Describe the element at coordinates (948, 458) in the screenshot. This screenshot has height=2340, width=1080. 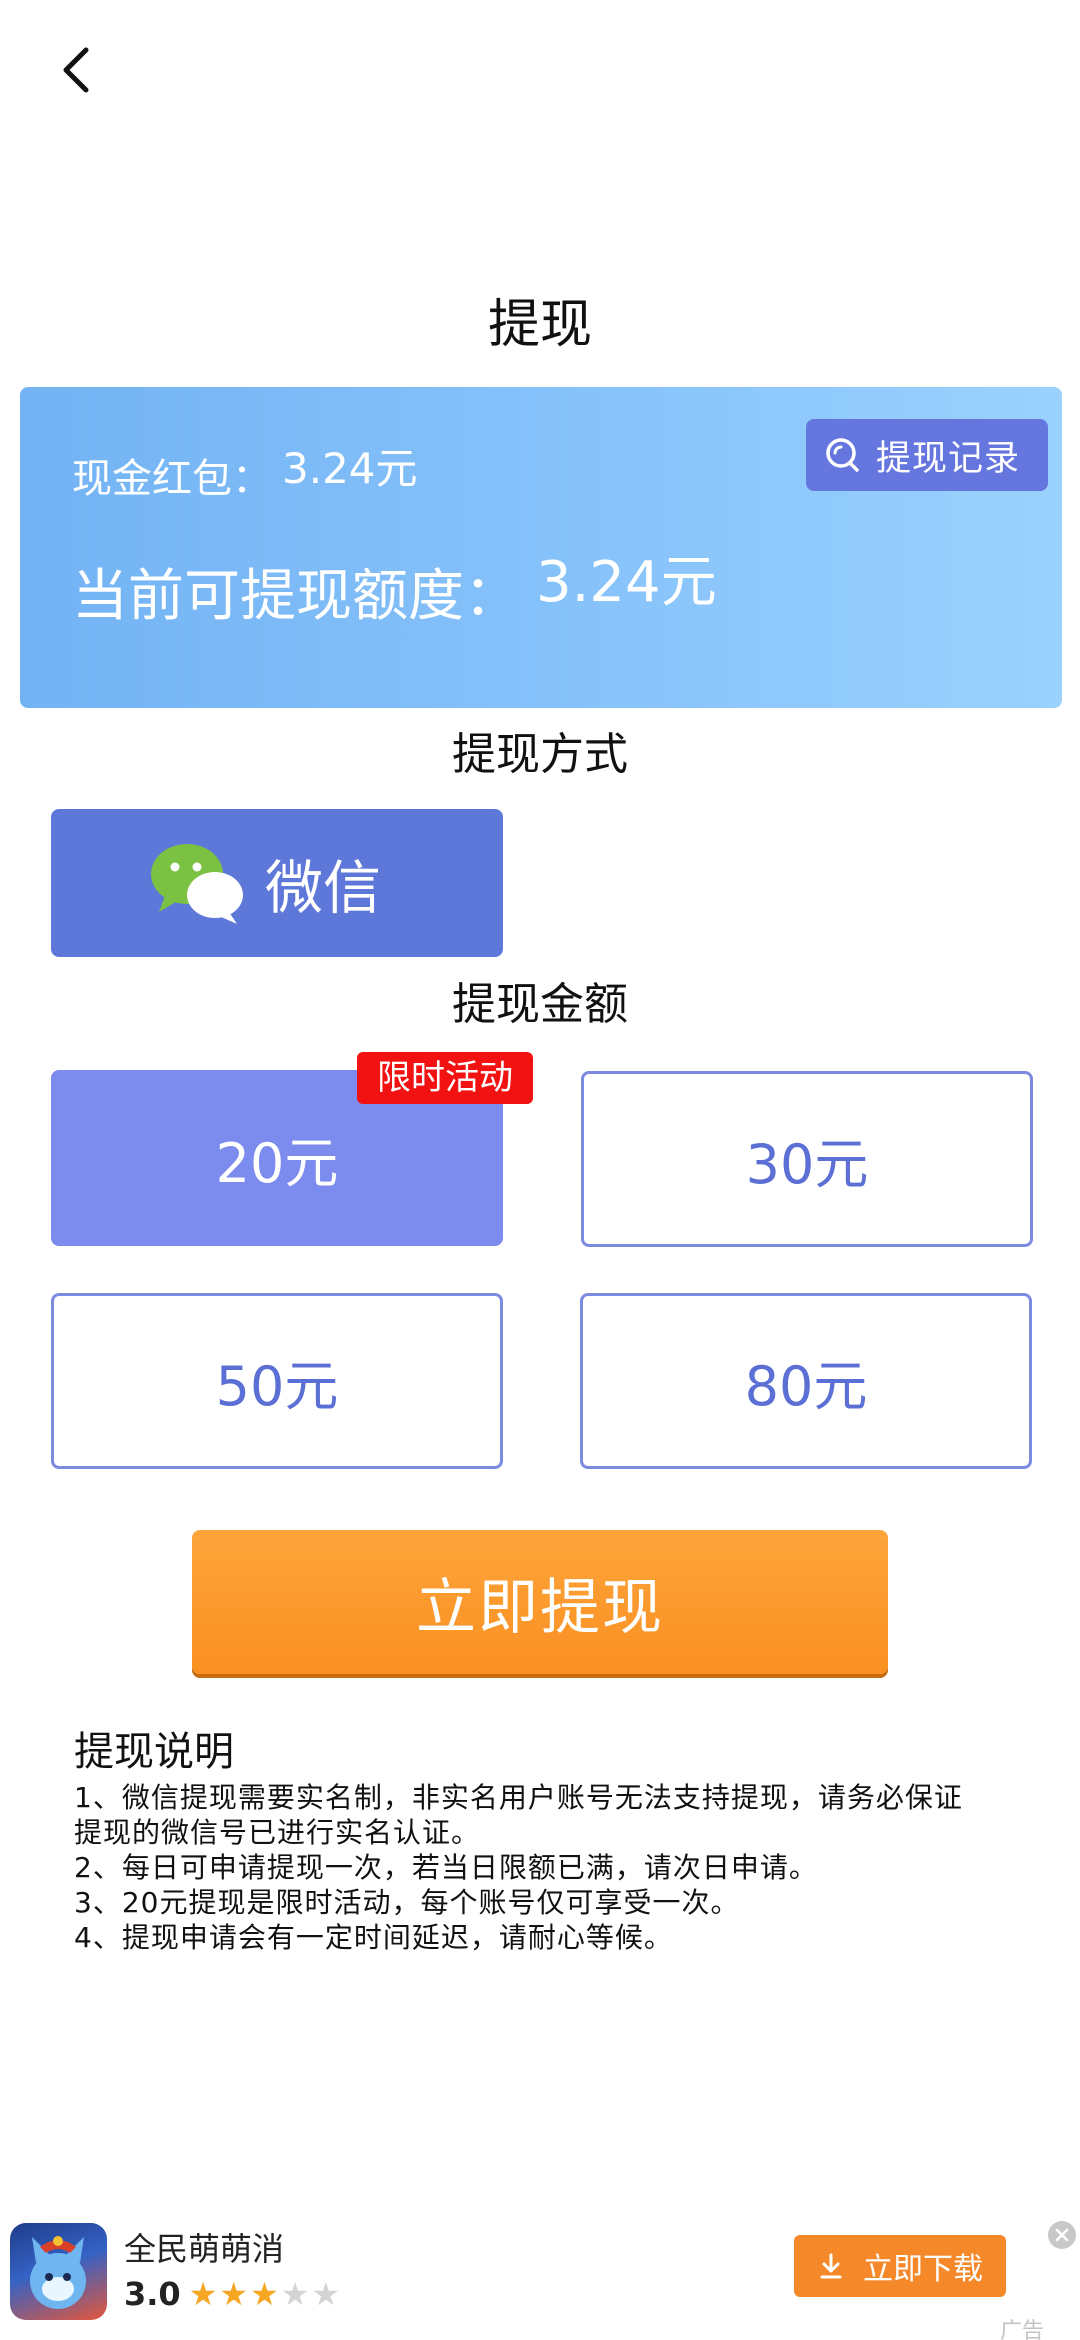
I see `withdraw-history-label: 提现记录` at that location.